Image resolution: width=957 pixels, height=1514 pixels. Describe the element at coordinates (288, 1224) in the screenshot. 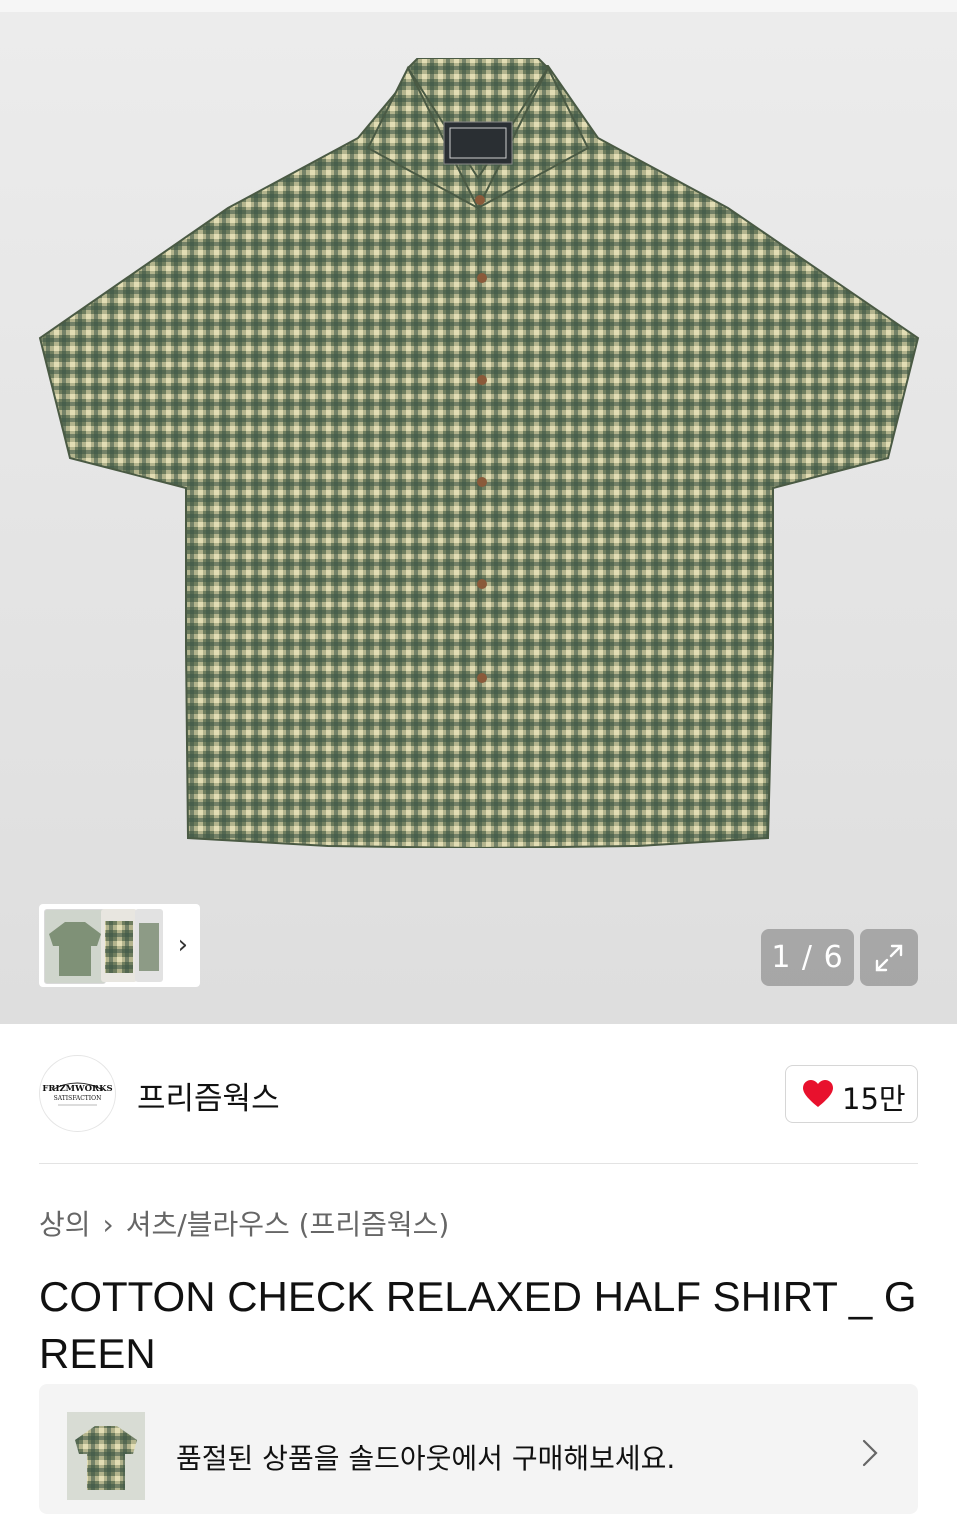

I see `breadcrumb-item-shirts: 셔츠/블라우스 (프리즘웍스)` at that location.